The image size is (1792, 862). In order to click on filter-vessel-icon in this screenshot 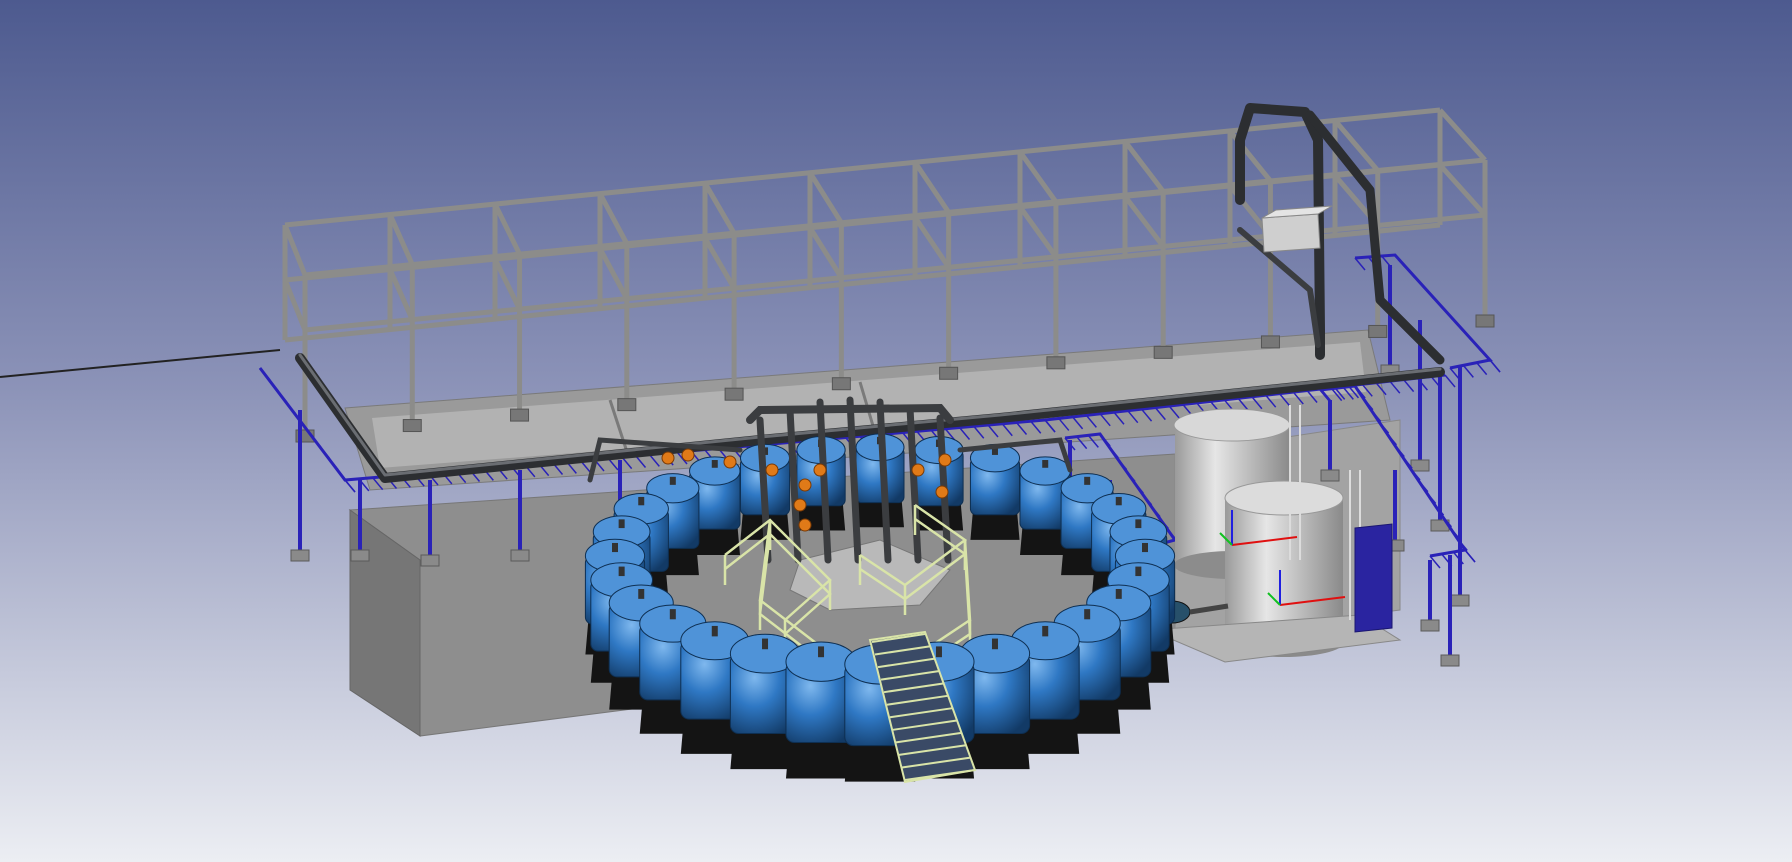, I will do `click(995, 491)`.